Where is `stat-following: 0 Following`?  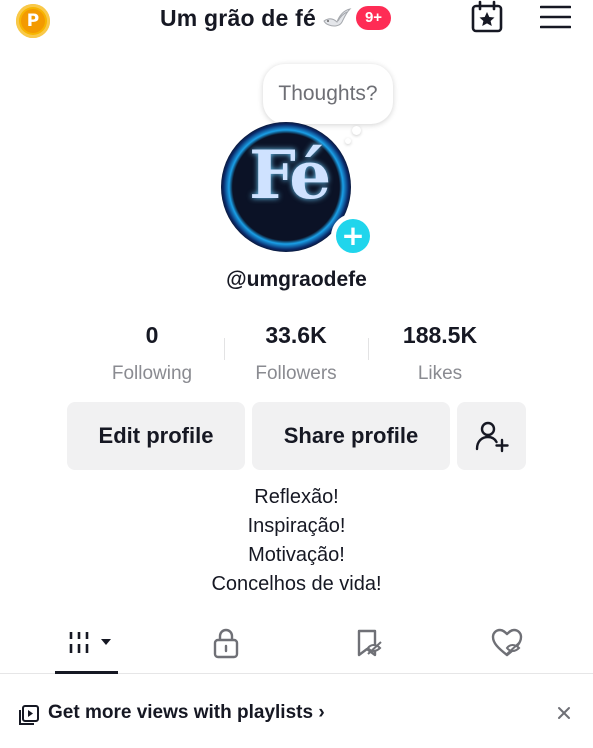 stat-following: 0 Following is located at coordinates (152, 353).